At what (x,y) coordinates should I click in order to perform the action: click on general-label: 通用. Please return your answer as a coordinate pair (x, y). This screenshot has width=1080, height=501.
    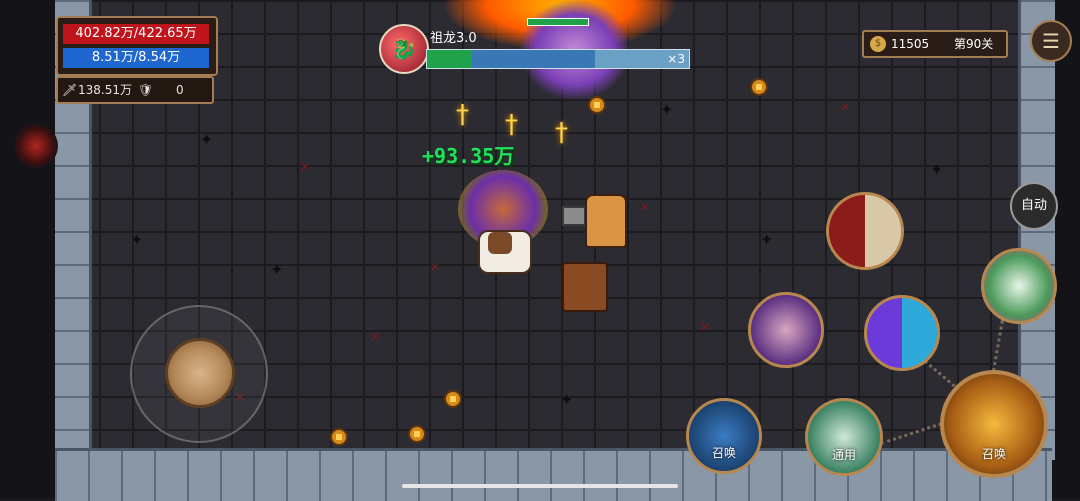
    Looking at the image, I should click on (843, 455).